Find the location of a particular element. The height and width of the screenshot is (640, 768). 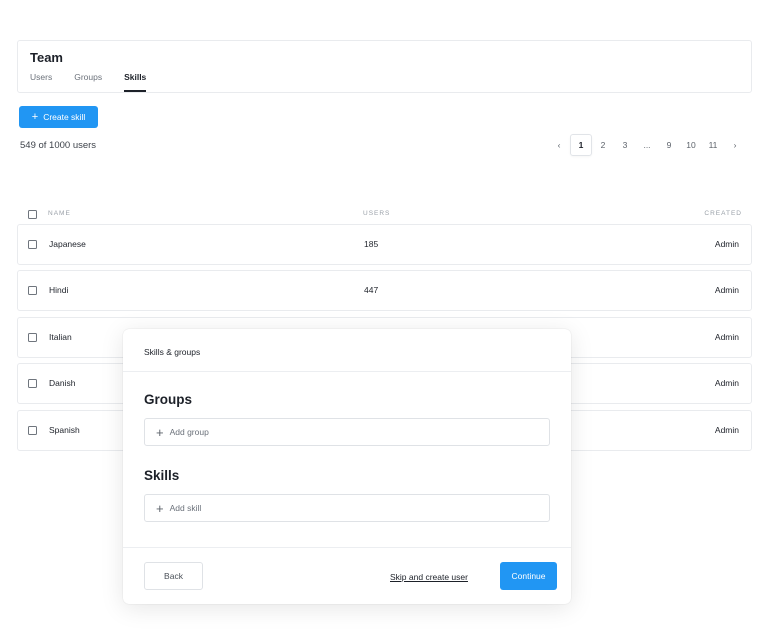

add-group-field: + Add group is located at coordinates (347, 432).